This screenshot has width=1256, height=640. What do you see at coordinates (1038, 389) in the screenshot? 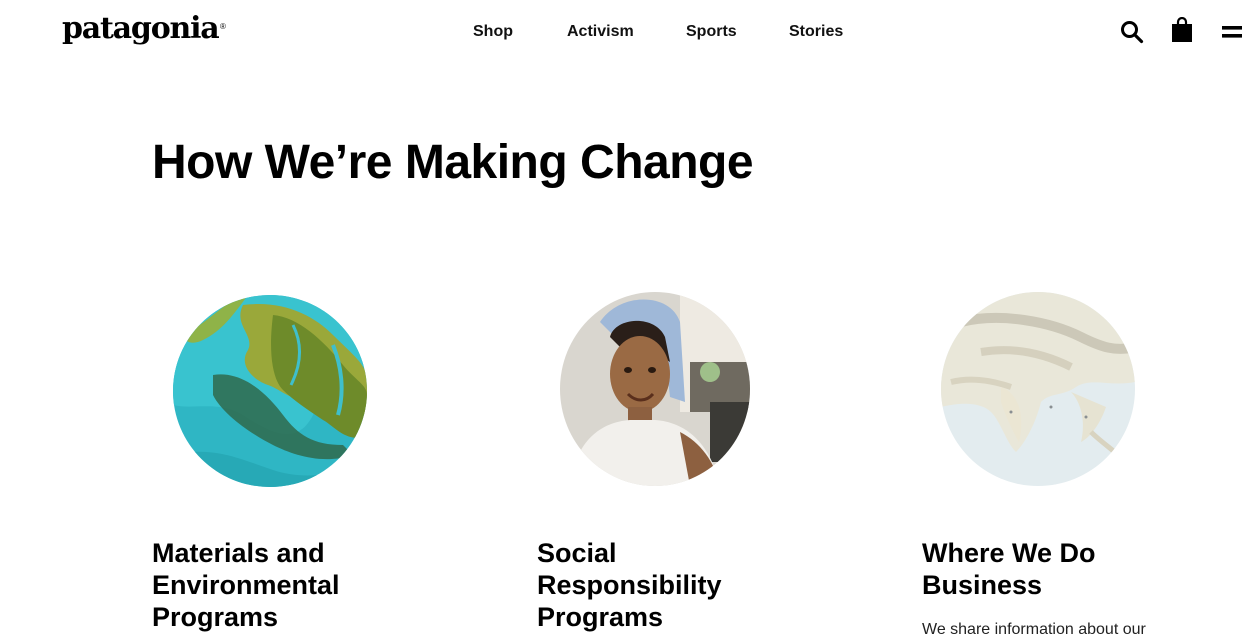
I see `asia-map-image` at bounding box center [1038, 389].